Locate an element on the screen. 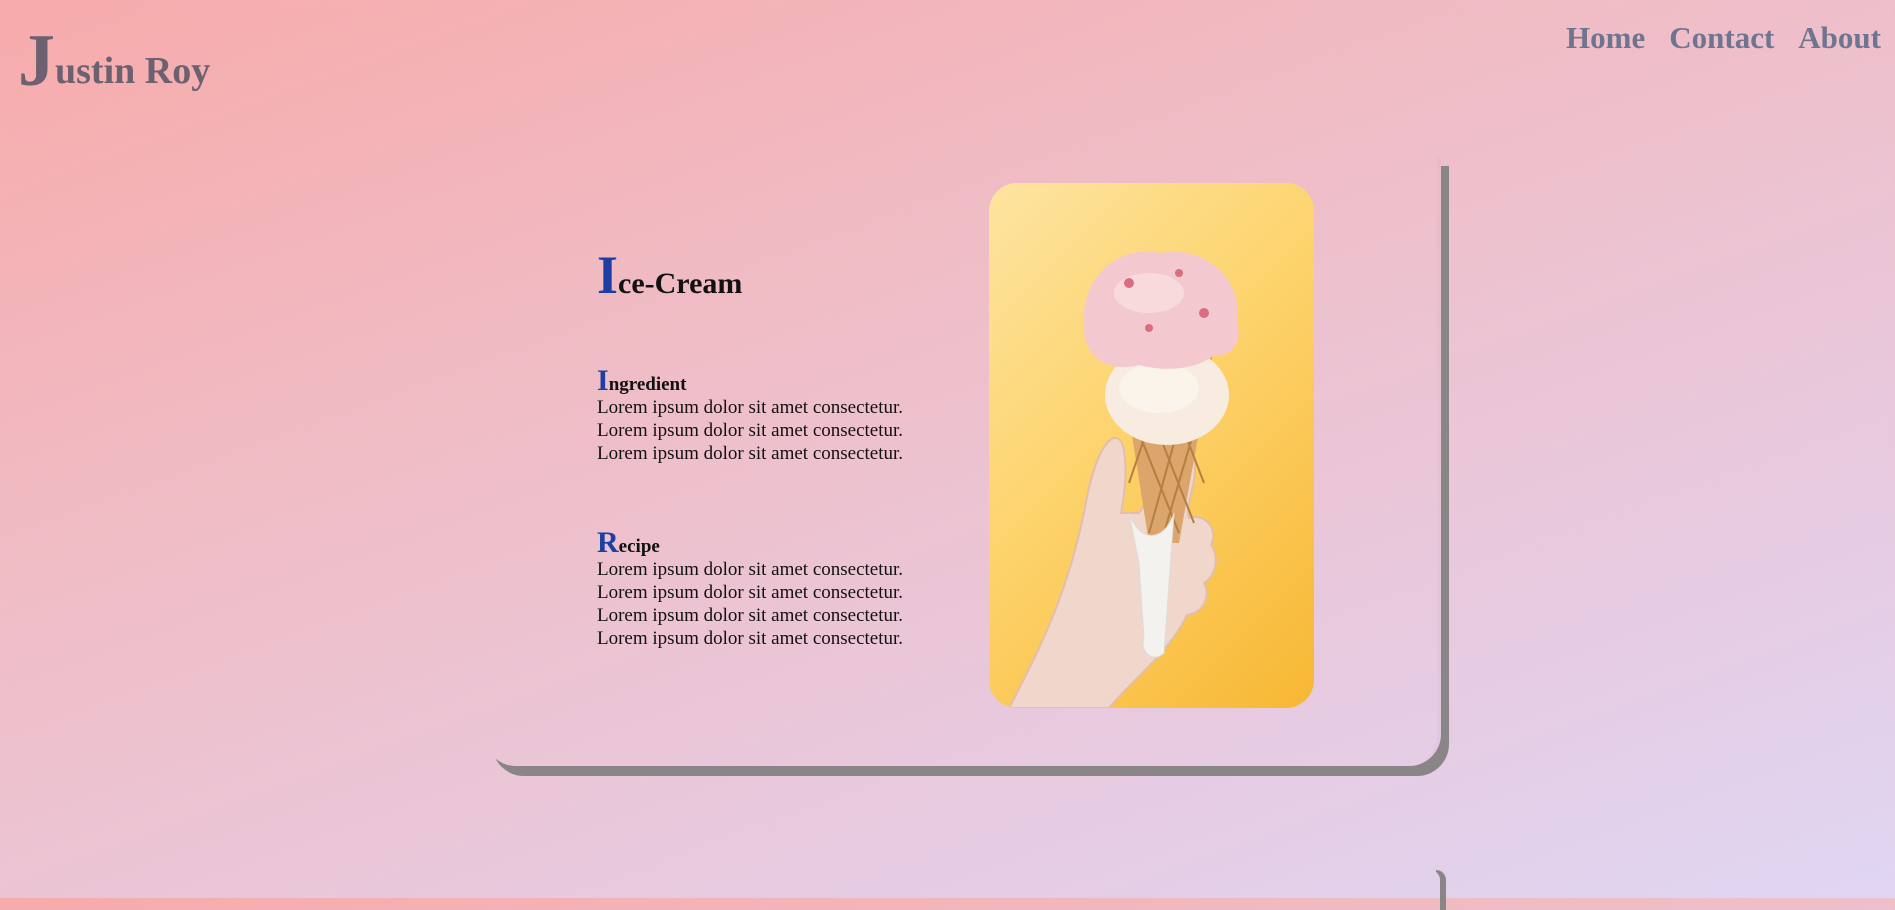 The image size is (1895, 910). recipe-heading-rest: ecipe is located at coordinates (639, 546).